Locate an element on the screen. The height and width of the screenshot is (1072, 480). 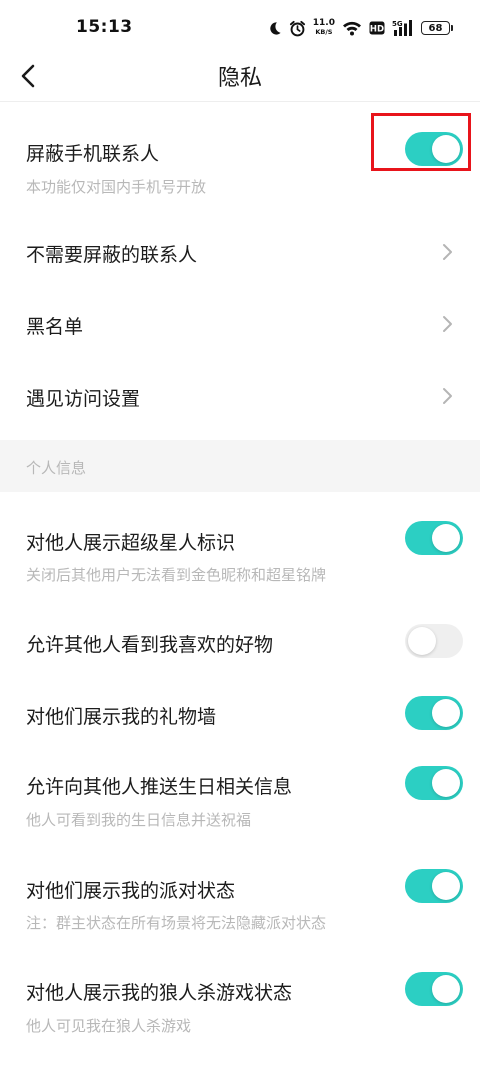
section-title: 个人信息 is located at coordinates (56, 468).